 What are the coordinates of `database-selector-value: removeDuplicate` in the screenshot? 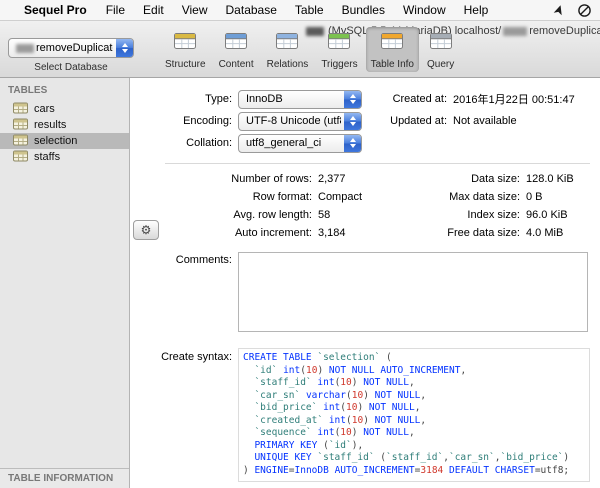 It's located at (74, 48).